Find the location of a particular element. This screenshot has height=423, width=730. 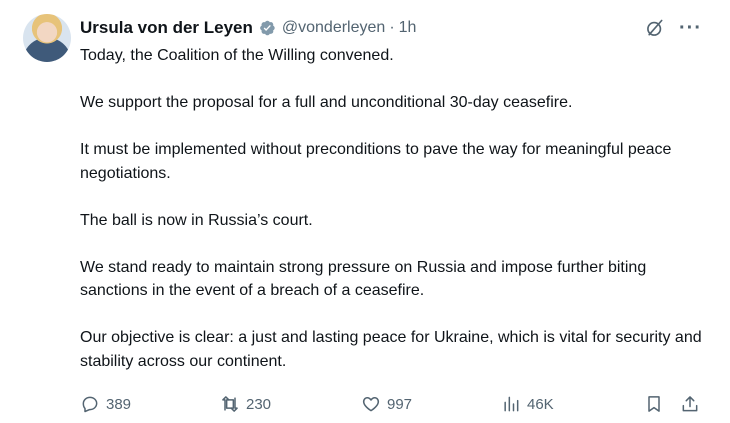

views-button: 46K is located at coordinates (527, 404).